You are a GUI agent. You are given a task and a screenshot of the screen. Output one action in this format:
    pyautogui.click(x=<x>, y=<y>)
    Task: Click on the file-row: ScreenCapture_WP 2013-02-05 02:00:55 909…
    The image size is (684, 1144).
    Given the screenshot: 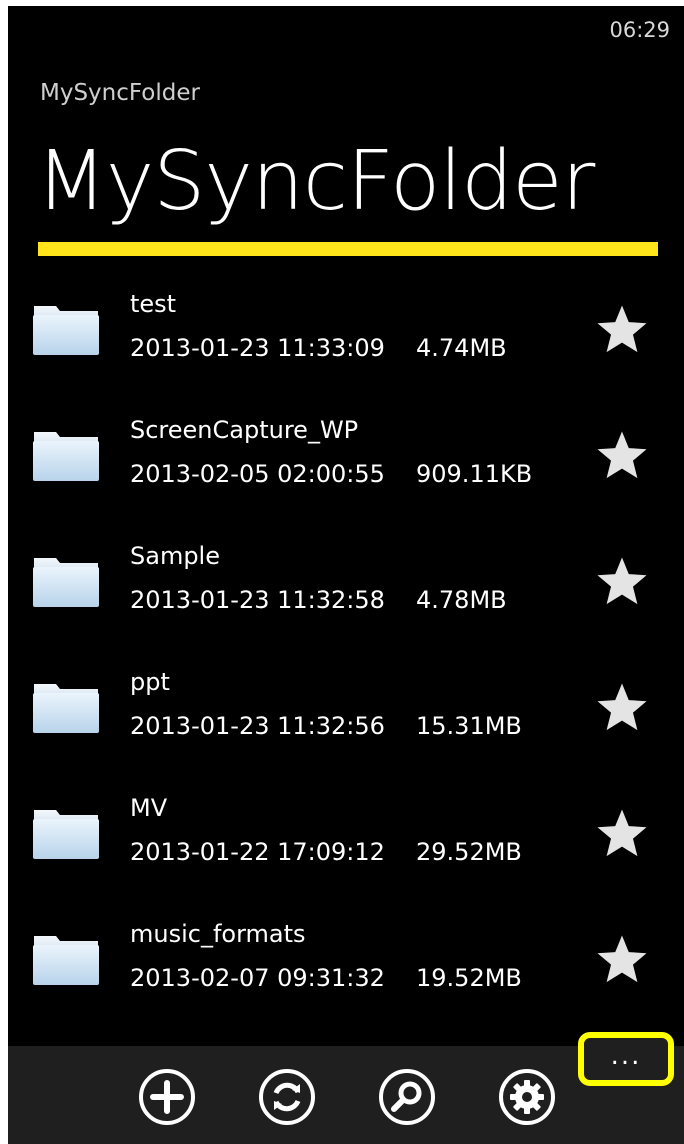 What is the action you would take?
    pyautogui.click(x=346, y=471)
    